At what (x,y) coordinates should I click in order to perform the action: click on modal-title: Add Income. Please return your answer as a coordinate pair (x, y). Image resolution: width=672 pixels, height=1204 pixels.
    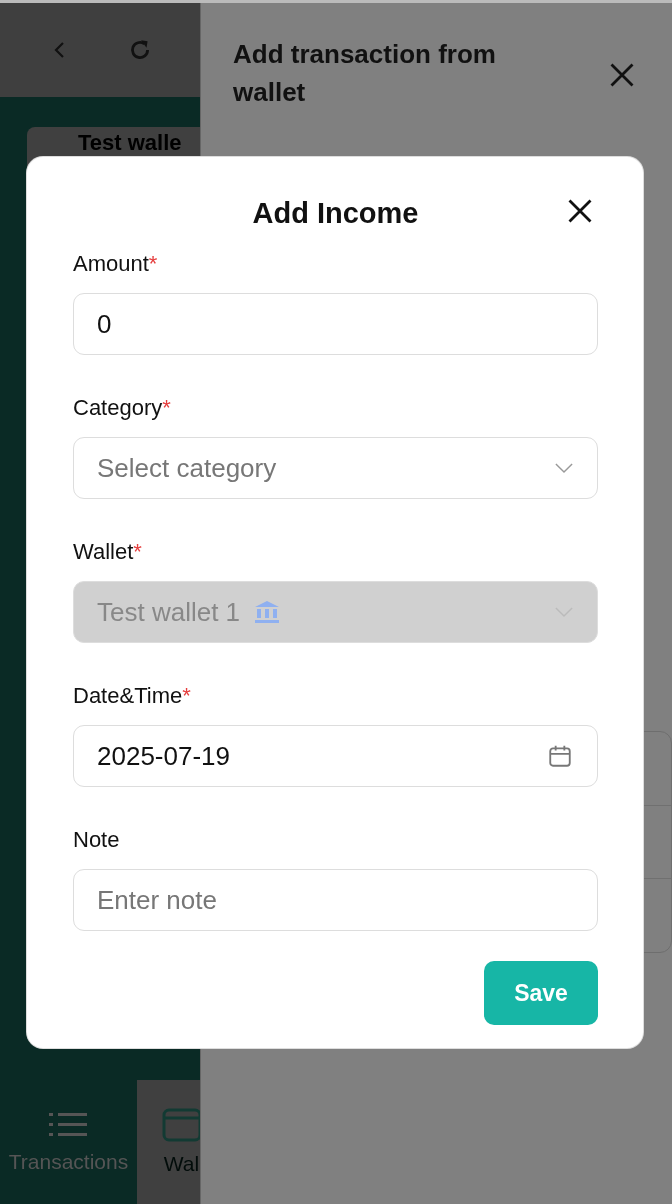
    Looking at the image, I should click on (335, 214).